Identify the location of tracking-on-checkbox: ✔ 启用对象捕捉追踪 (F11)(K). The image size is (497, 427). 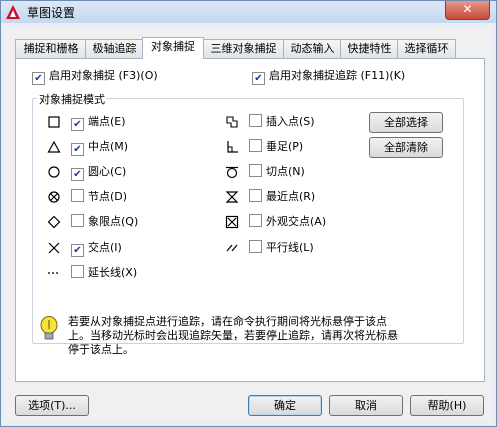
(329, 76).